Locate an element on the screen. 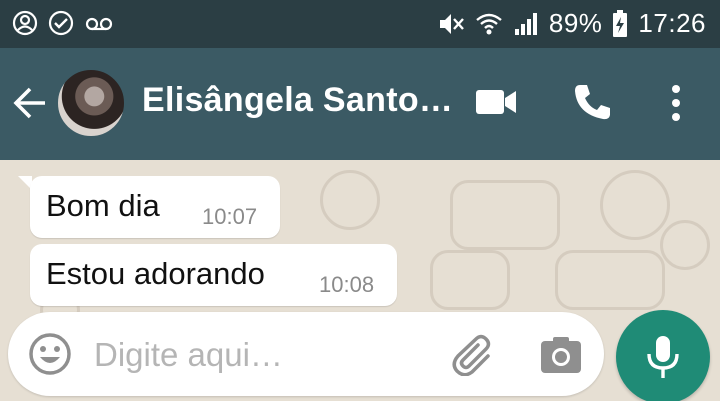 The image size is (720, 401). account-circle-icon is located at coordinates (25, 23).